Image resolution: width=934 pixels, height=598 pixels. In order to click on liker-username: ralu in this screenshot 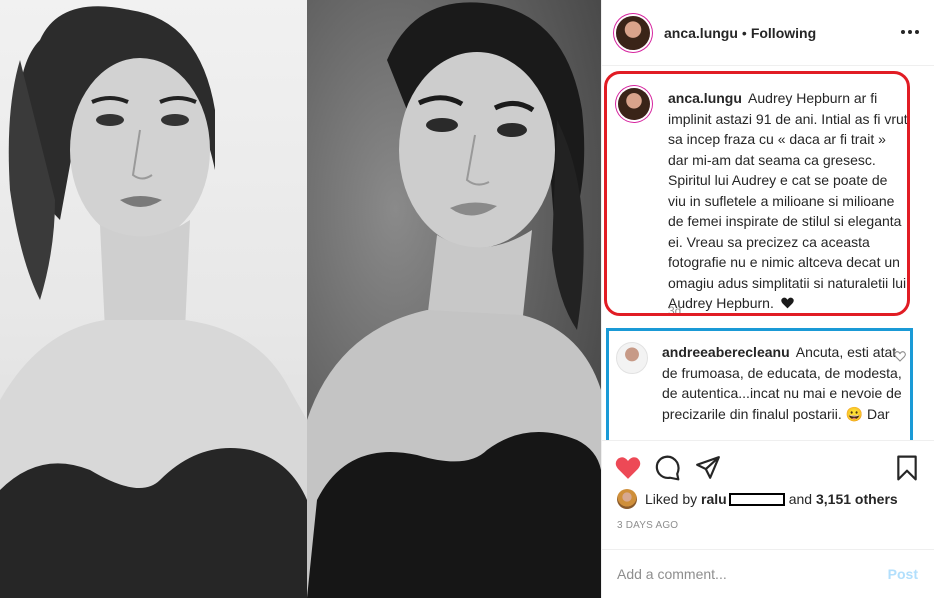, I will do `click(714, 499)`.